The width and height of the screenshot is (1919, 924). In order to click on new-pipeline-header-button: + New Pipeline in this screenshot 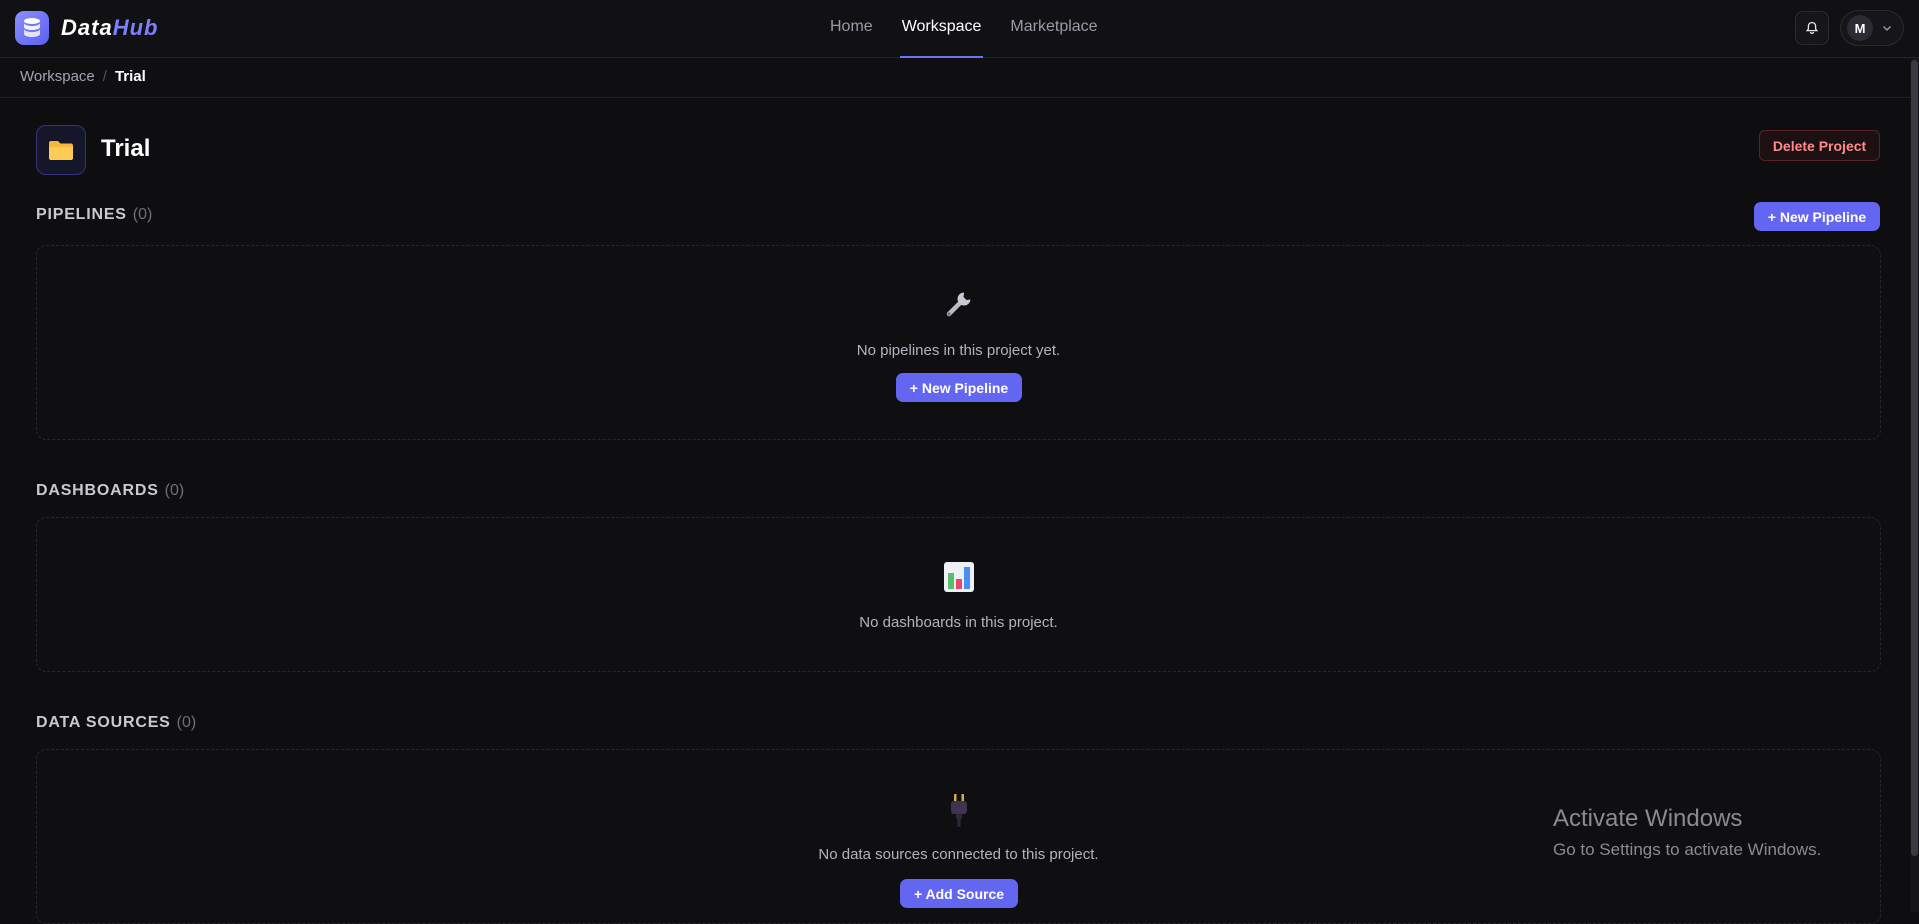, I will do `click(1817, 216)`.